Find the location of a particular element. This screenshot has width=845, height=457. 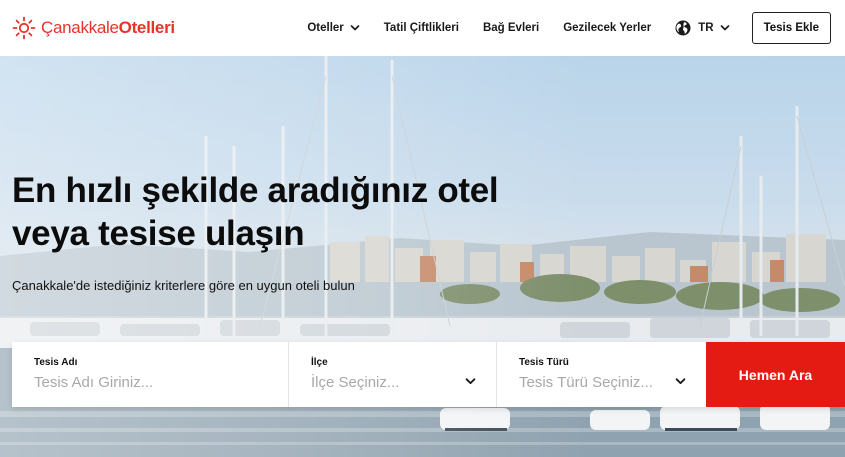

brand-name-part2: Otelleri is located at coordinates (146, 27).